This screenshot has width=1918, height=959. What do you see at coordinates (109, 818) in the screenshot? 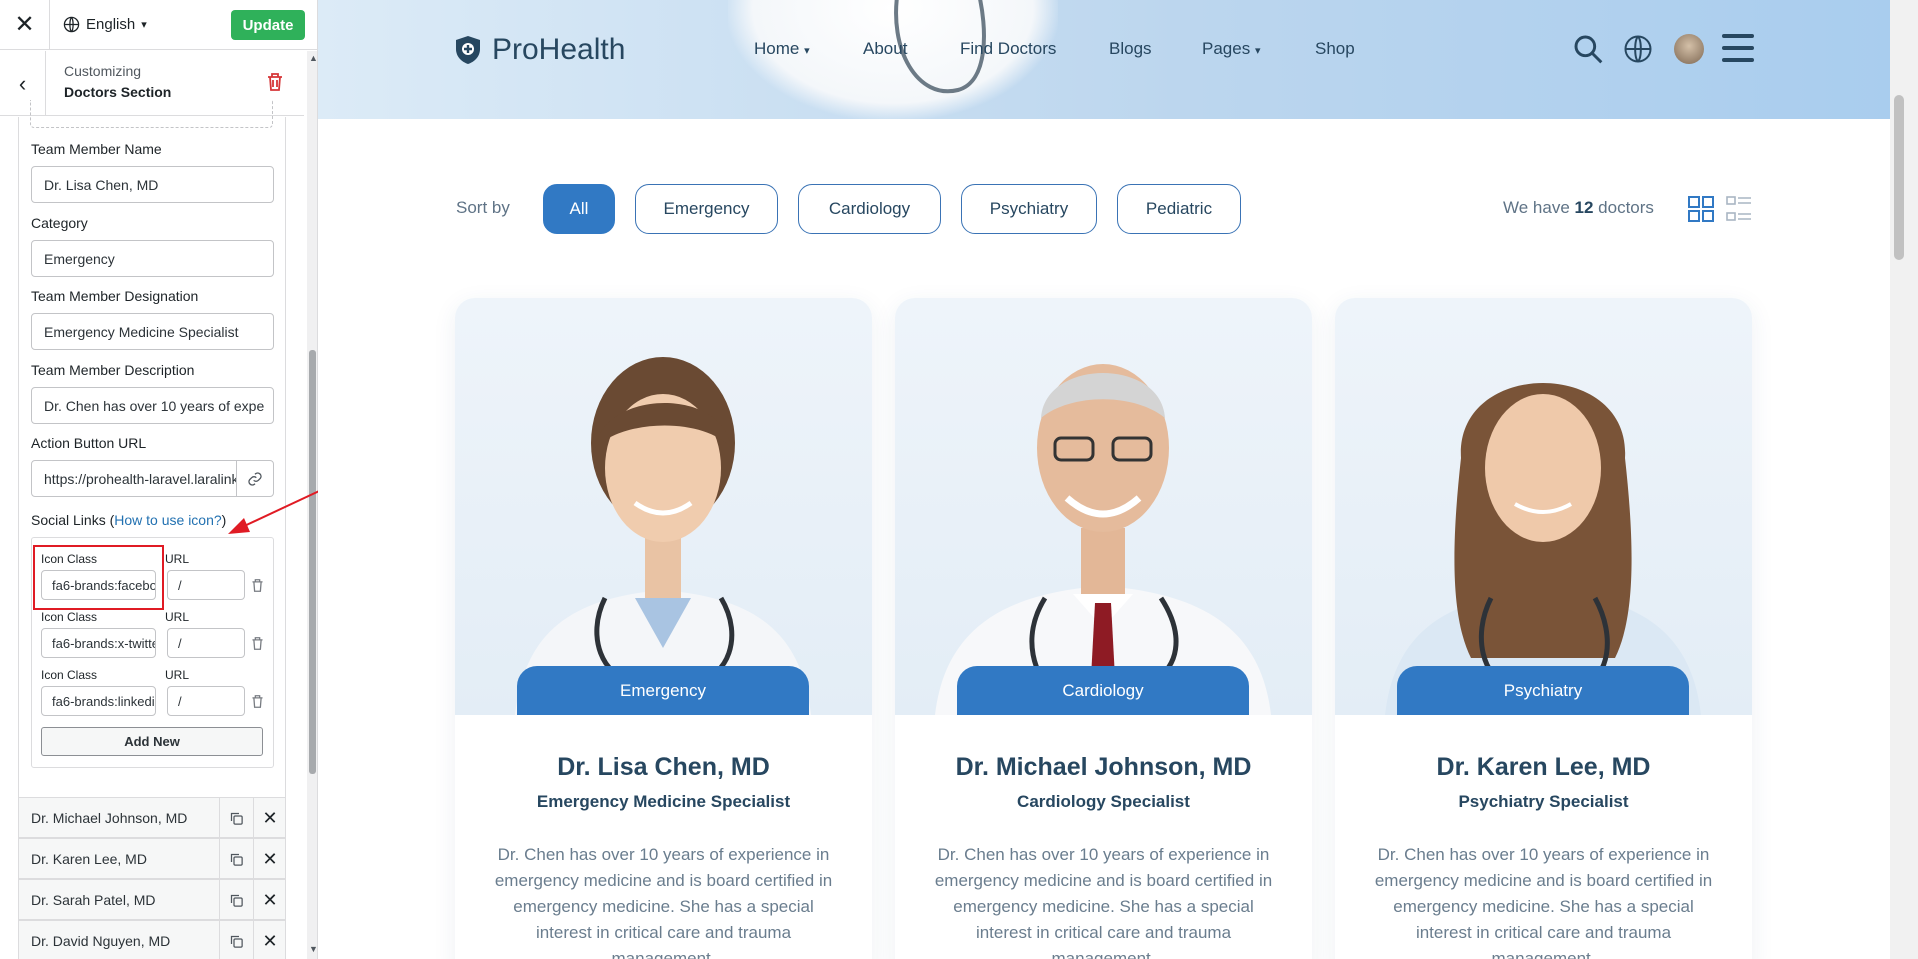
I see `member-name: Dr. Michael Johnson, MD` at bounding box center [109, 818].